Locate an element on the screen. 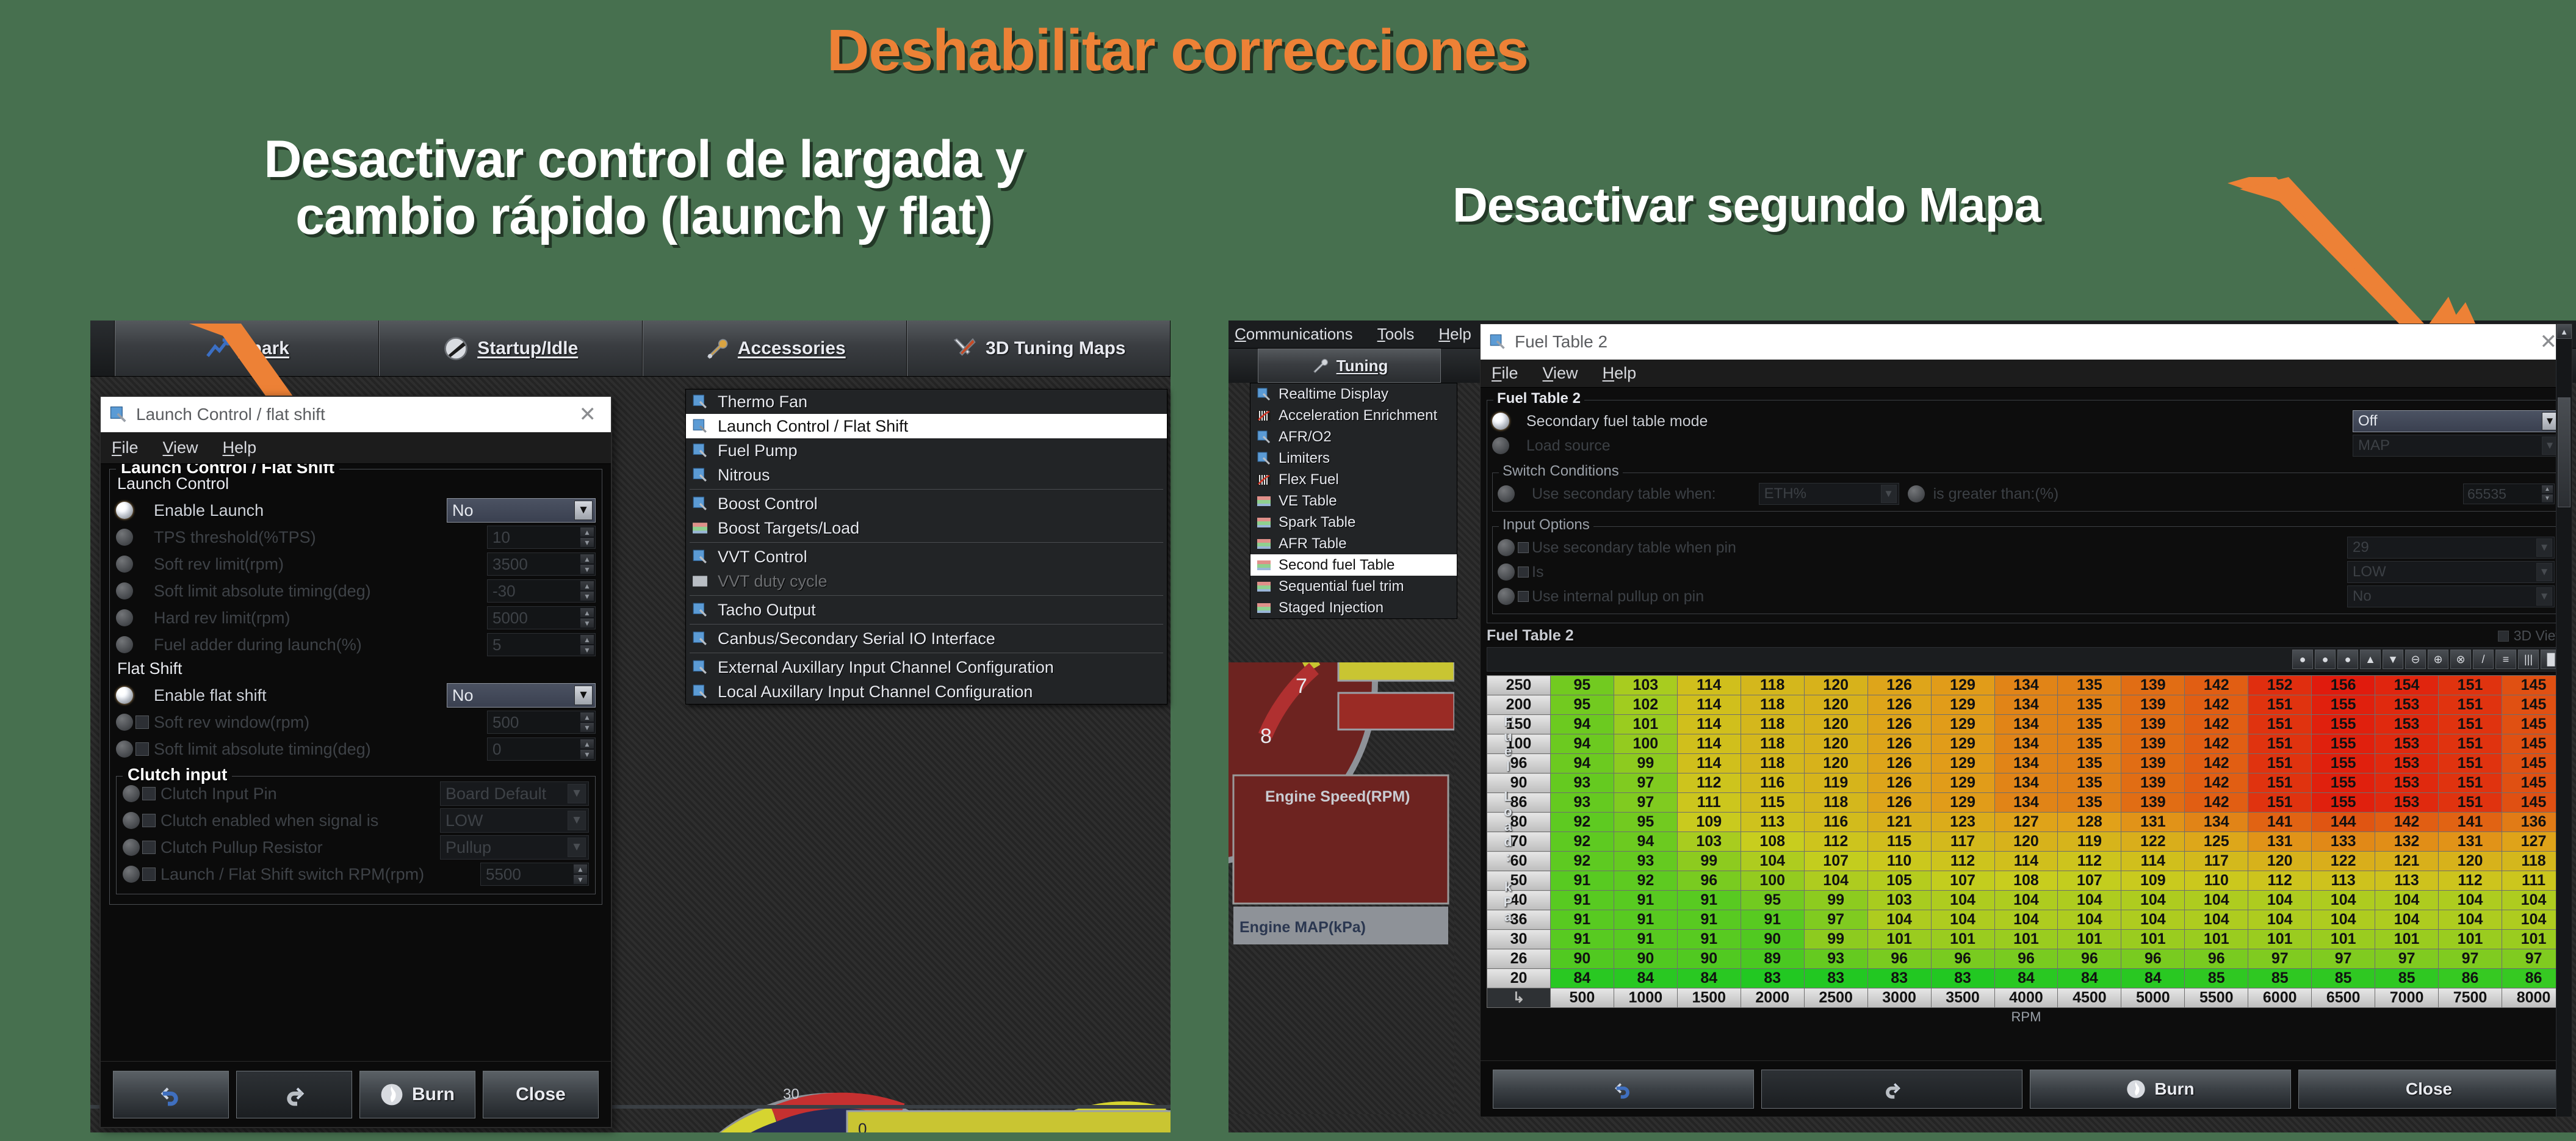 Image resolution: width=2576 pixels, height=1141 pixels. menu-item-acceleration-enrichment: Acceleration Enrichment is located at coordinates (1353, 416).